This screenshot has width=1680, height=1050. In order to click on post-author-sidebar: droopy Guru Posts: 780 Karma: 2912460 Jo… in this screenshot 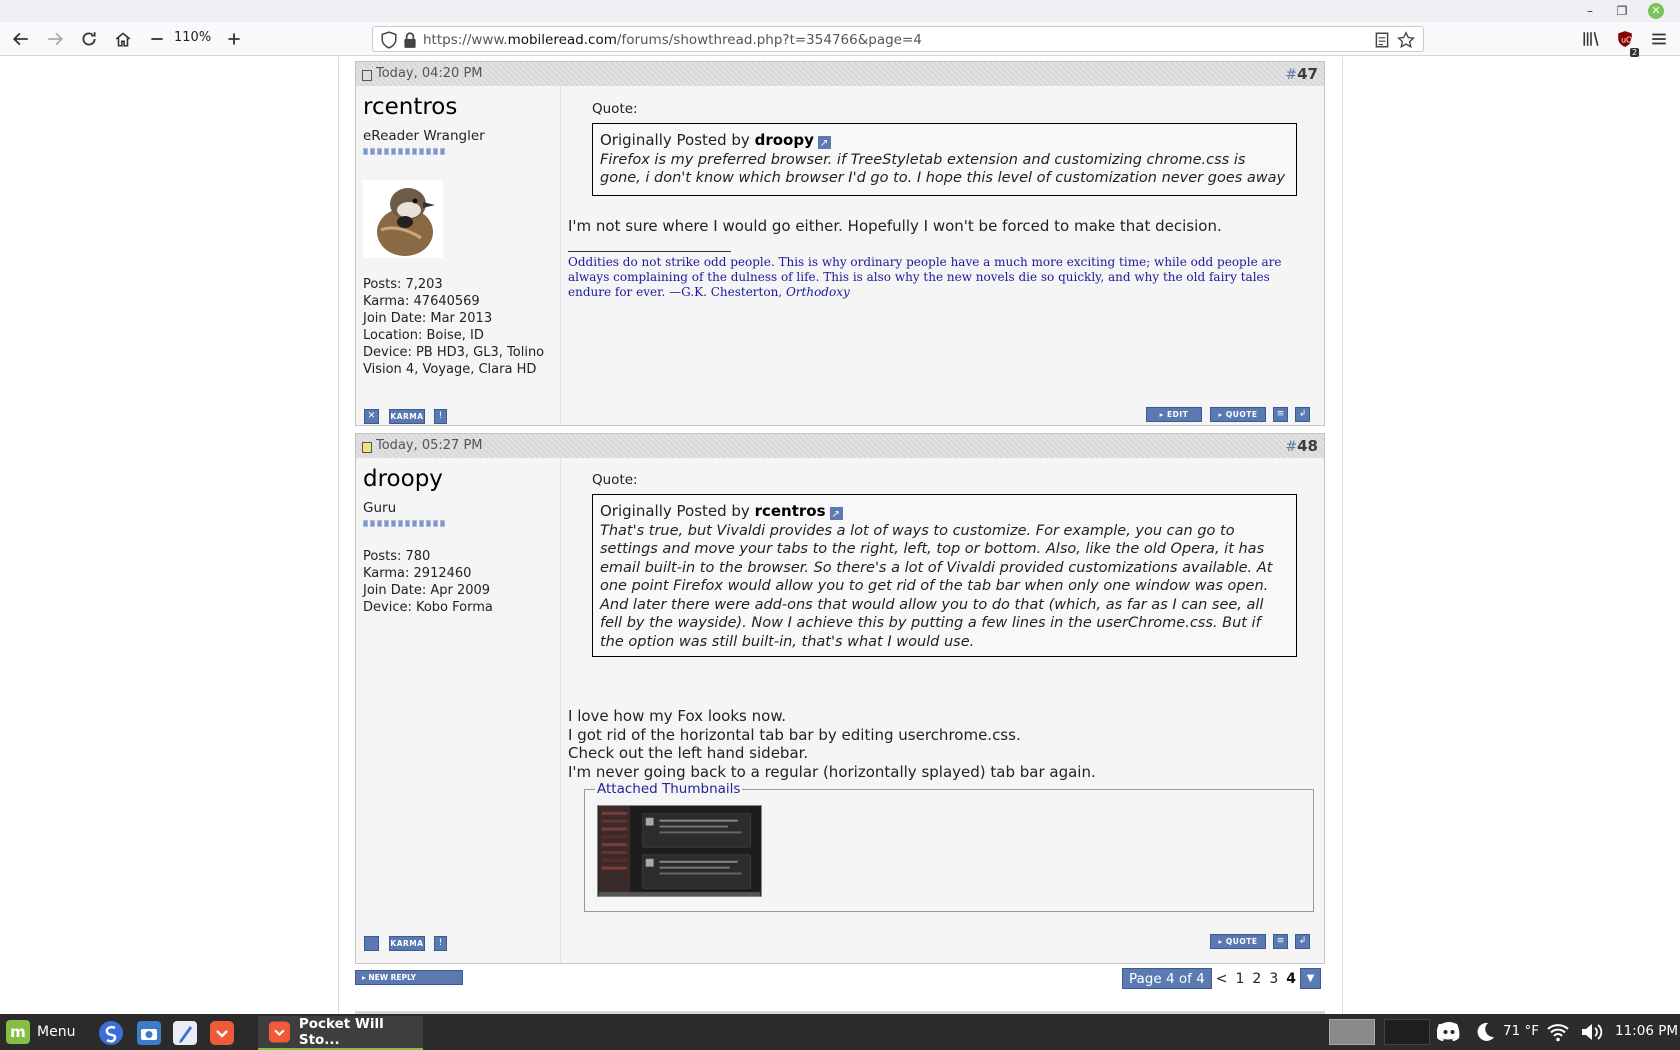, I will do `click(458, 710)`.